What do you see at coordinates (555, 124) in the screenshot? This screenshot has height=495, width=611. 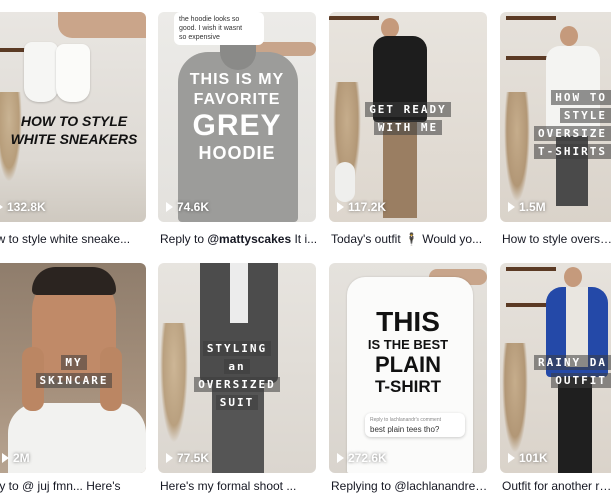 I see `overlay-title: HOW TO STYLE OVERSIZE T-SHIRTS` at bounding box center [555, 124].